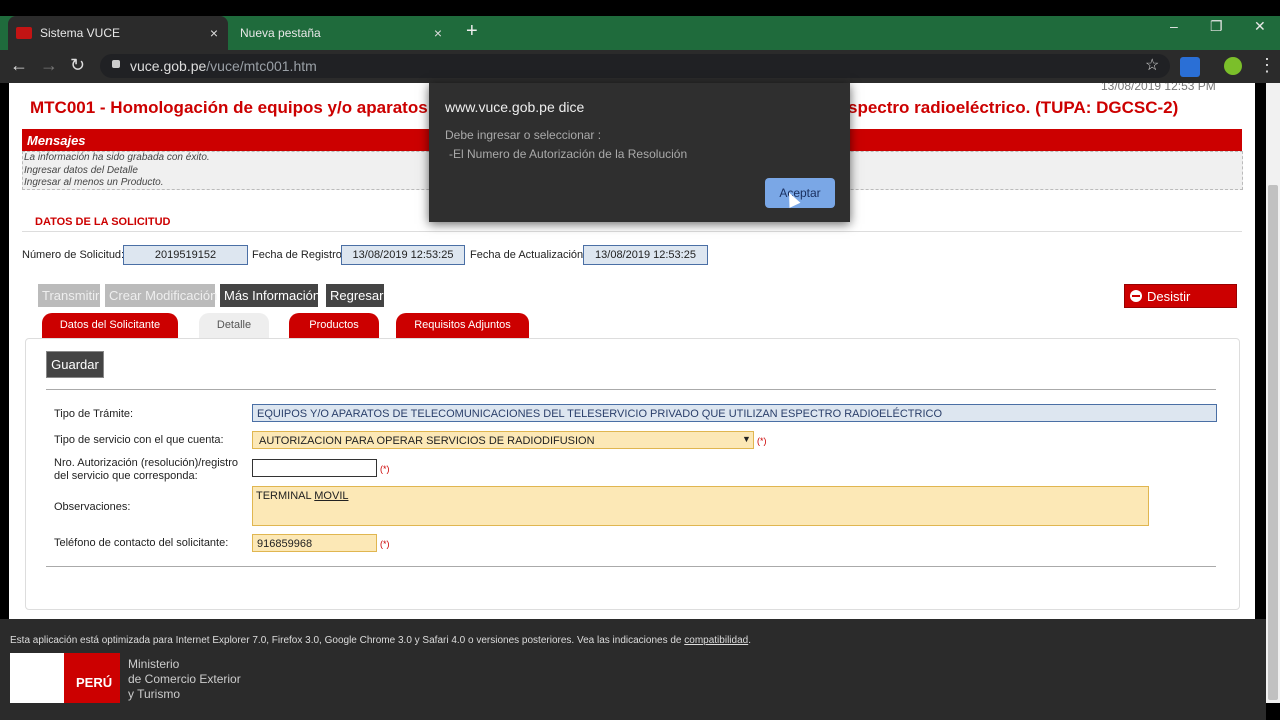  Describe the element at coordinates (234, 325) in the screenshot. I see `tab-detalle: Detalle` at that location.